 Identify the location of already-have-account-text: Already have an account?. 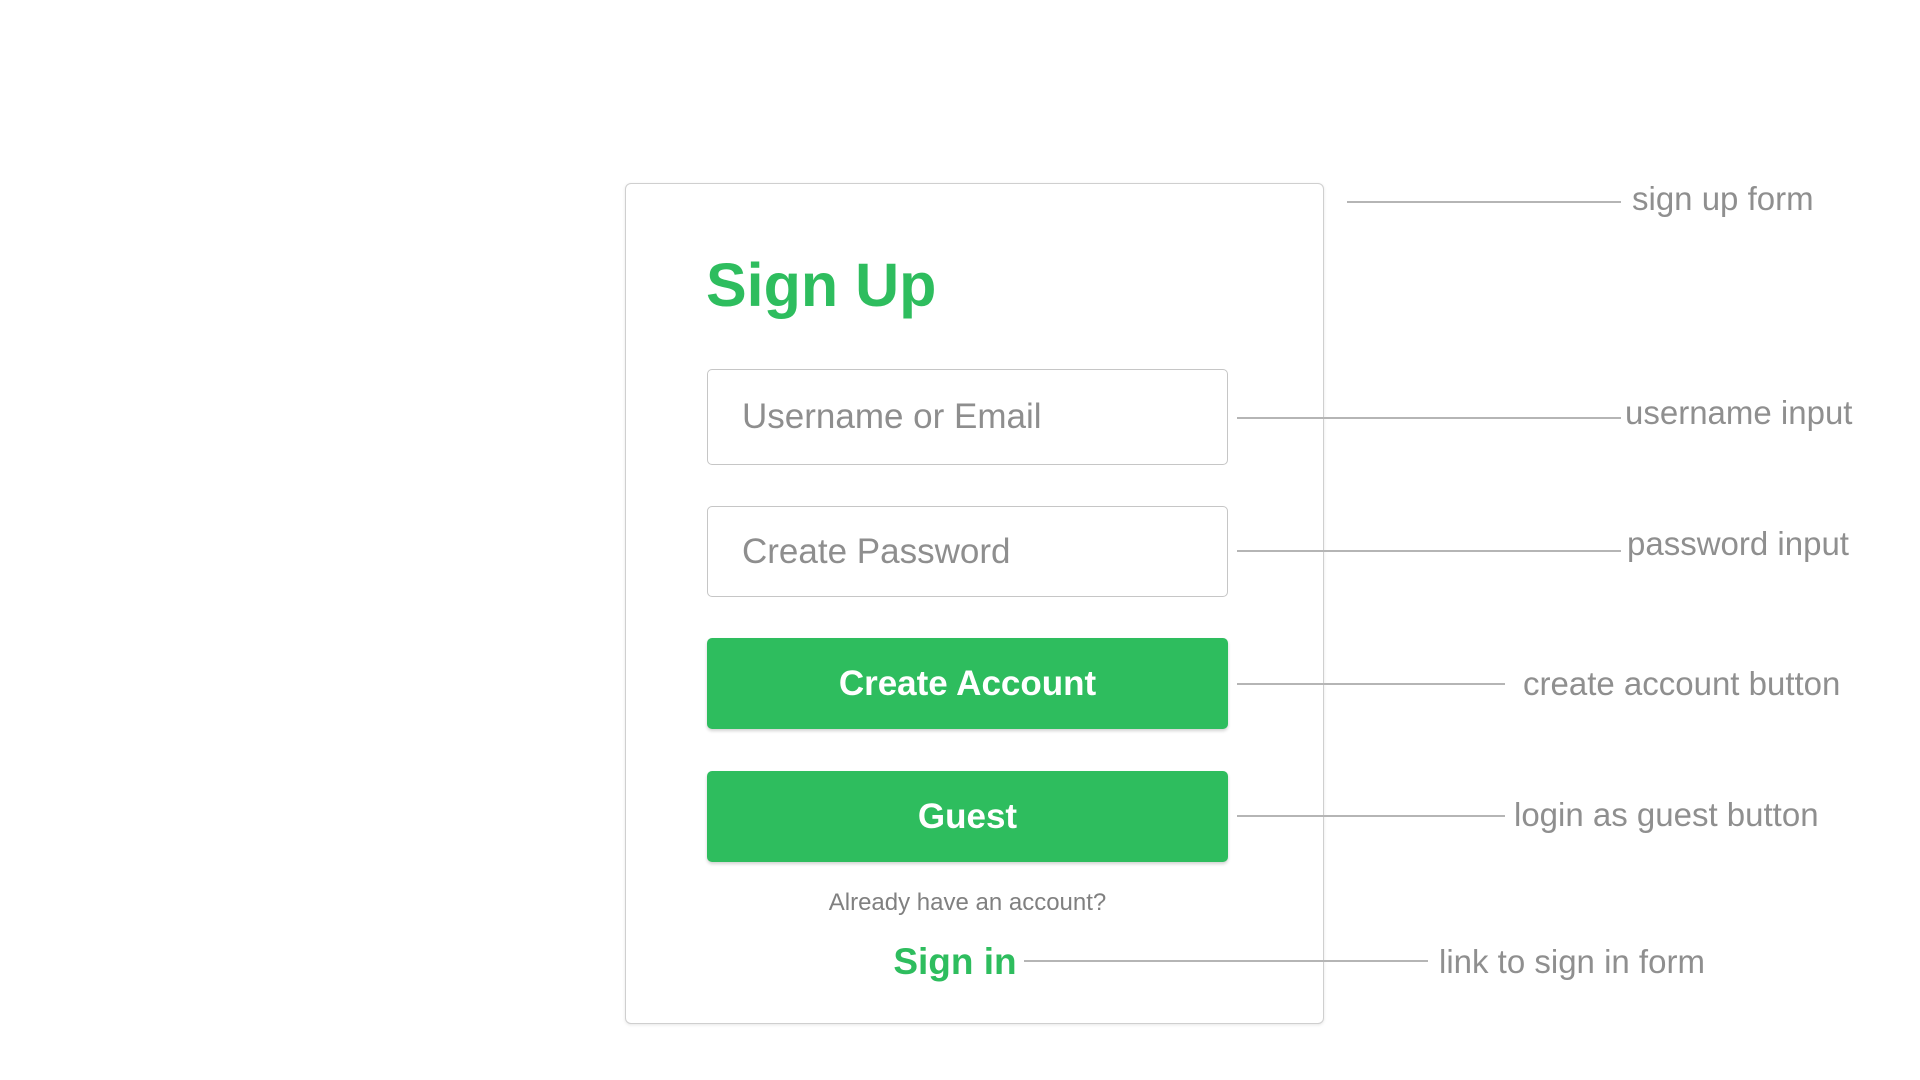
(967, 902).